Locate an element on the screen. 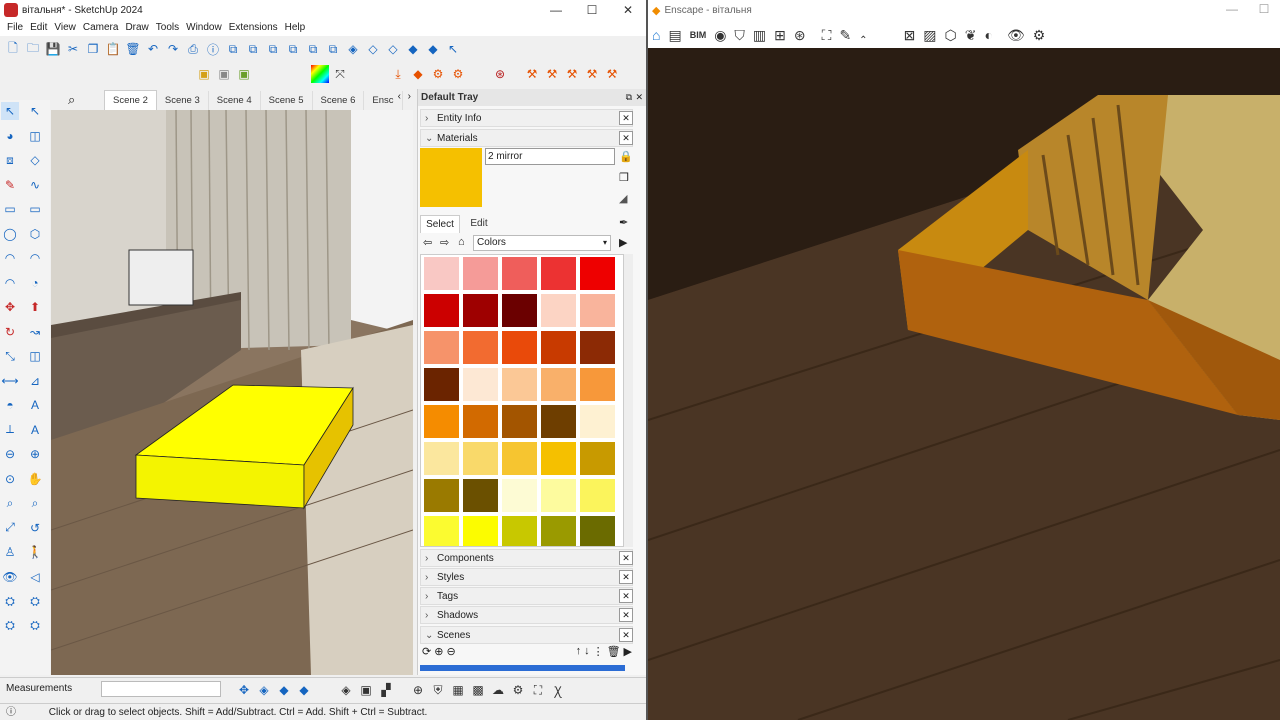 This screenshot has height=721, width=1280. details-icon: ▶ is located at coordinates (628, 653).